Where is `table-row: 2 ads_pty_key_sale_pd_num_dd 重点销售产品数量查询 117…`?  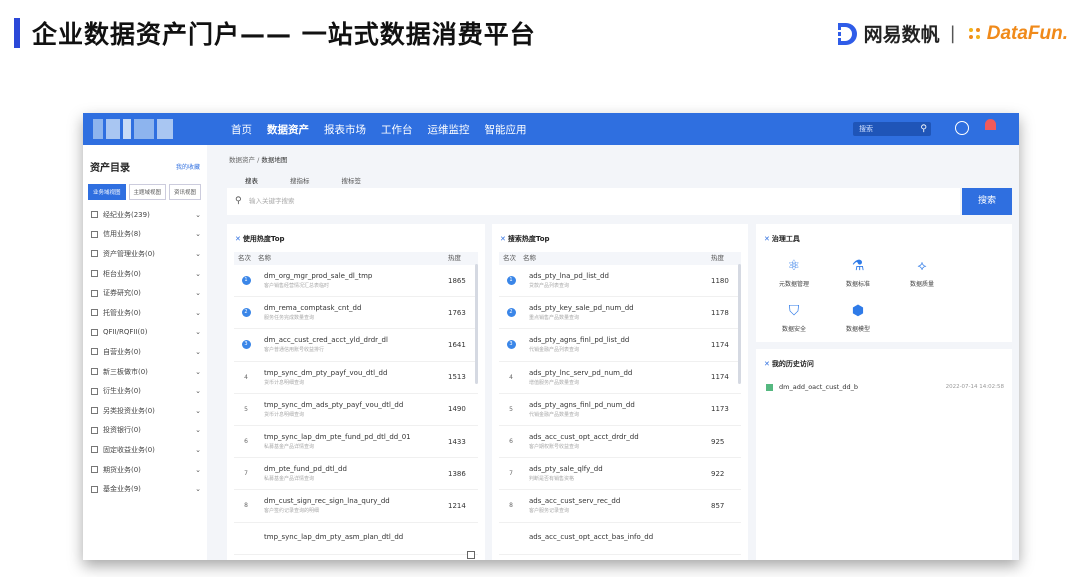
table-row: 2 ads_pty_key_sale_pd_num_dd 重点销售产品数量查询 117… is located at coordinates (620, 313).